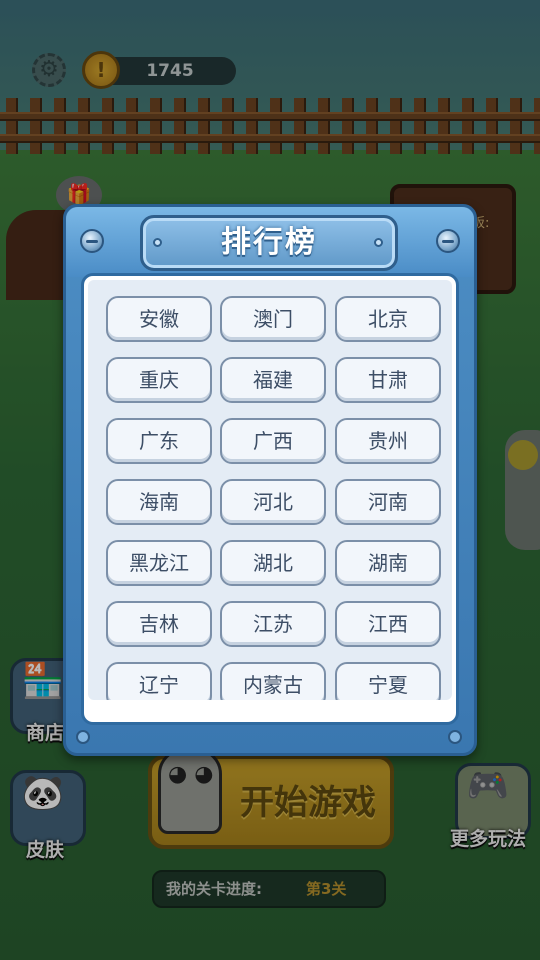  Describe the element at coordinates (273, 380) in the screenshot. I see `province-button: 福建` at that location.